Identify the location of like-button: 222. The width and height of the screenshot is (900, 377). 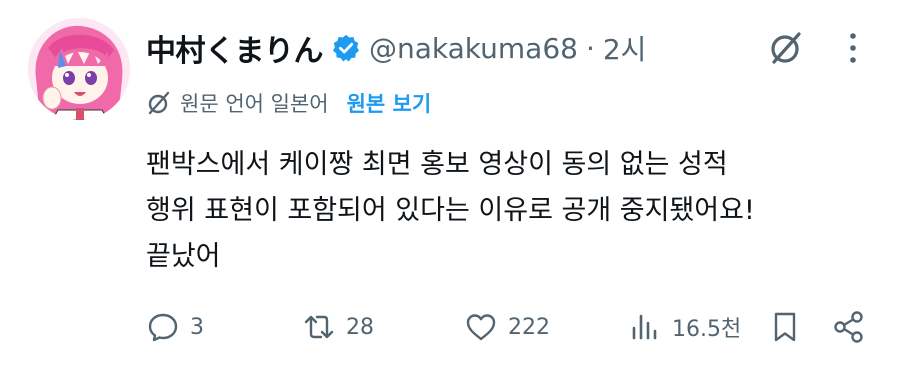
(507, 327).